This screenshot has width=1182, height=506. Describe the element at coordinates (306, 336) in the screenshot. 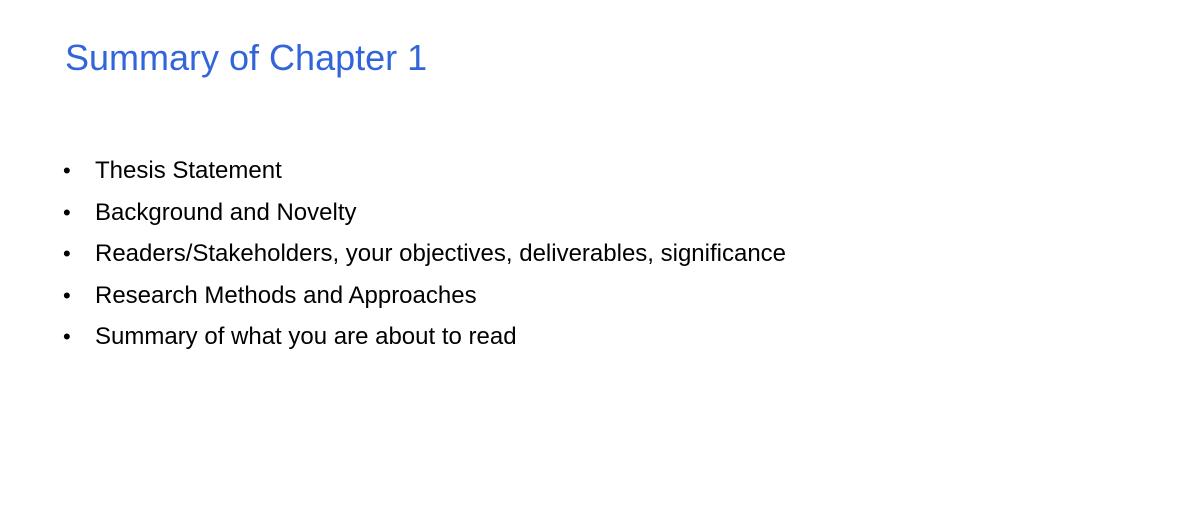

I see `list-item-text: Summary of what you are about to read` at that location.